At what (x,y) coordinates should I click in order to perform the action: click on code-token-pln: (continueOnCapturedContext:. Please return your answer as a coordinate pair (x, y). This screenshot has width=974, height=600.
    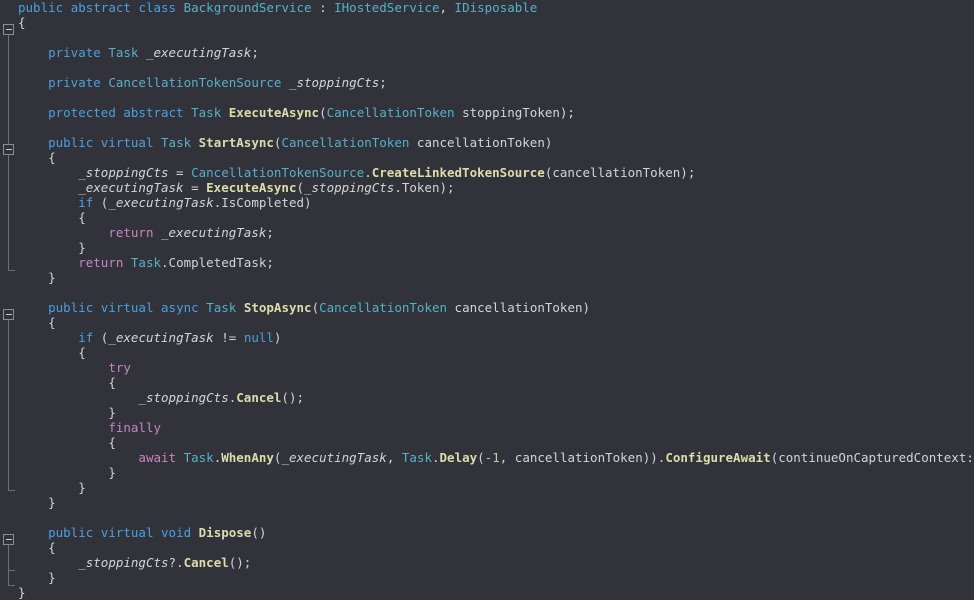
    Looking at the image, I should click on (872, 457).